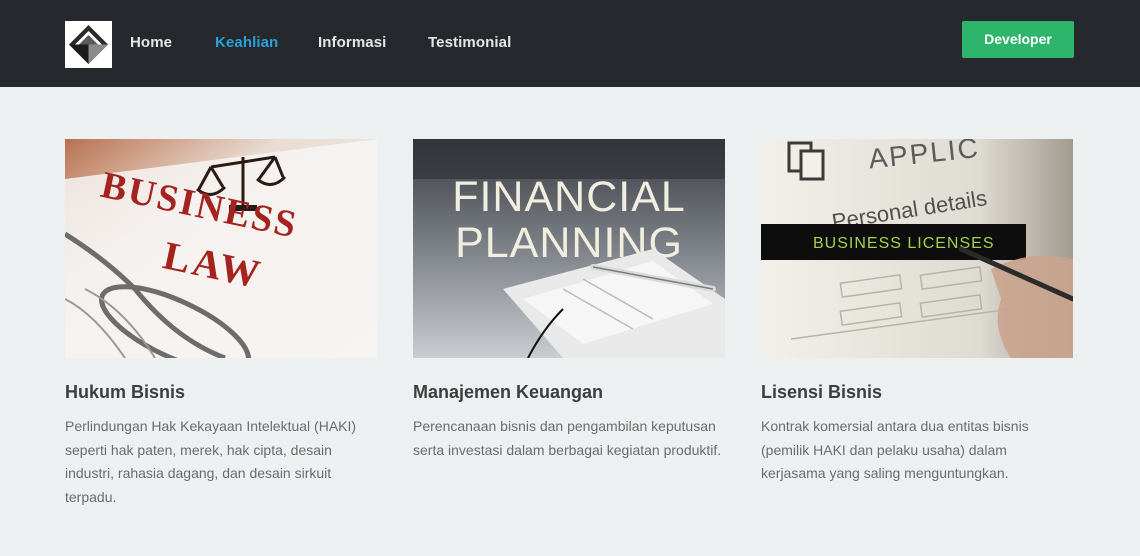 Image resolution: width=1140 pixels, height=556 pixels. What do you see at coordinates (508, 392) in the screenshot?
I see `card-title: Manajemen Keuangan` at bounding box center [508, 392].